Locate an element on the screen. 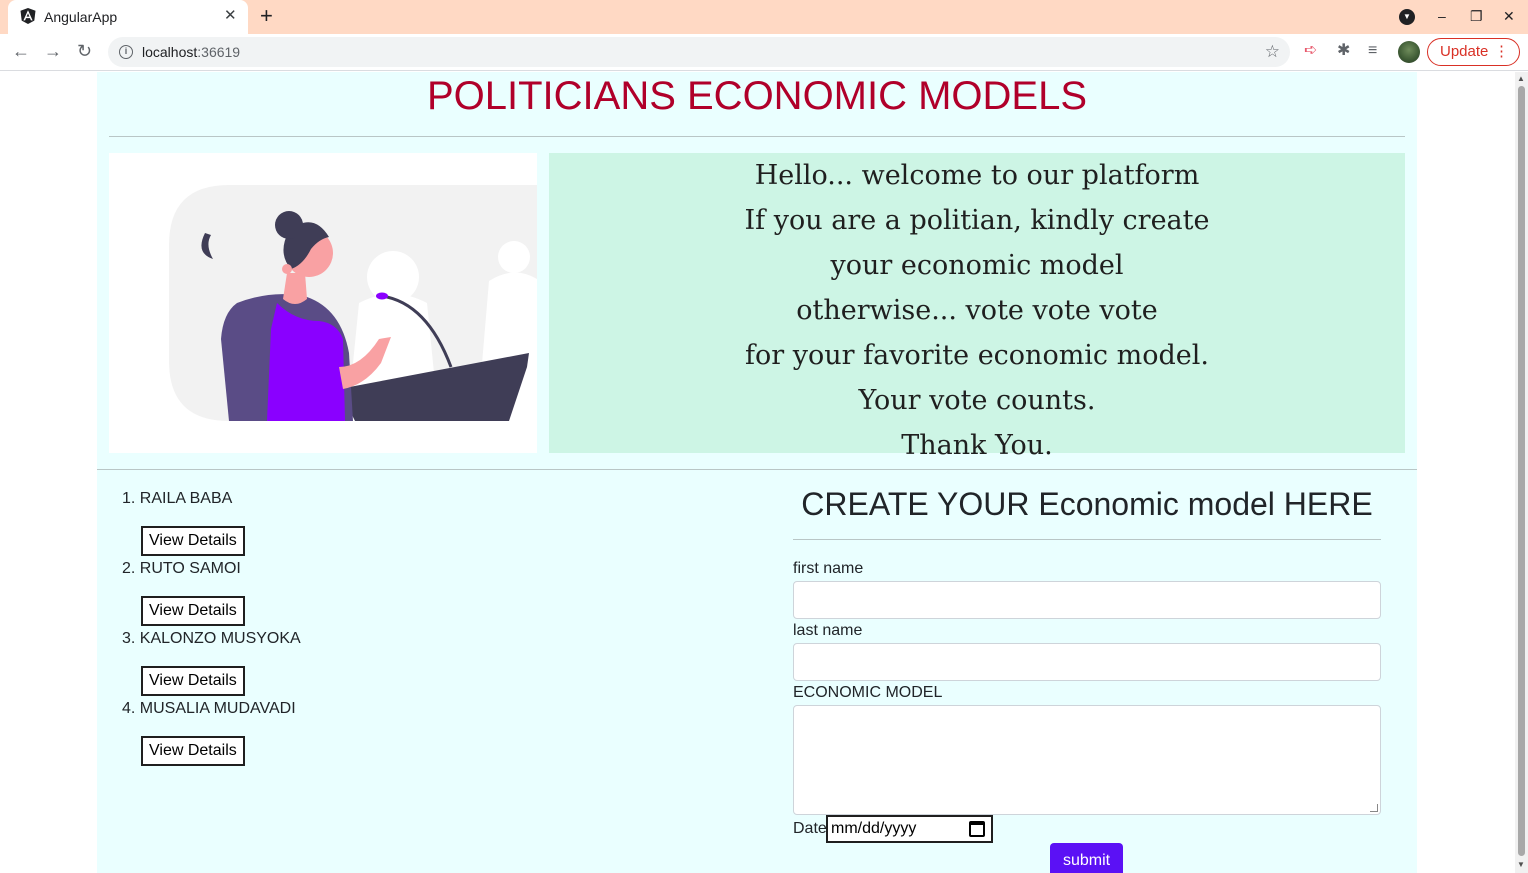 The width and height of the screenshot is (1528, 873). extension-icon: ➪ is located at coordinates (1310, 51).